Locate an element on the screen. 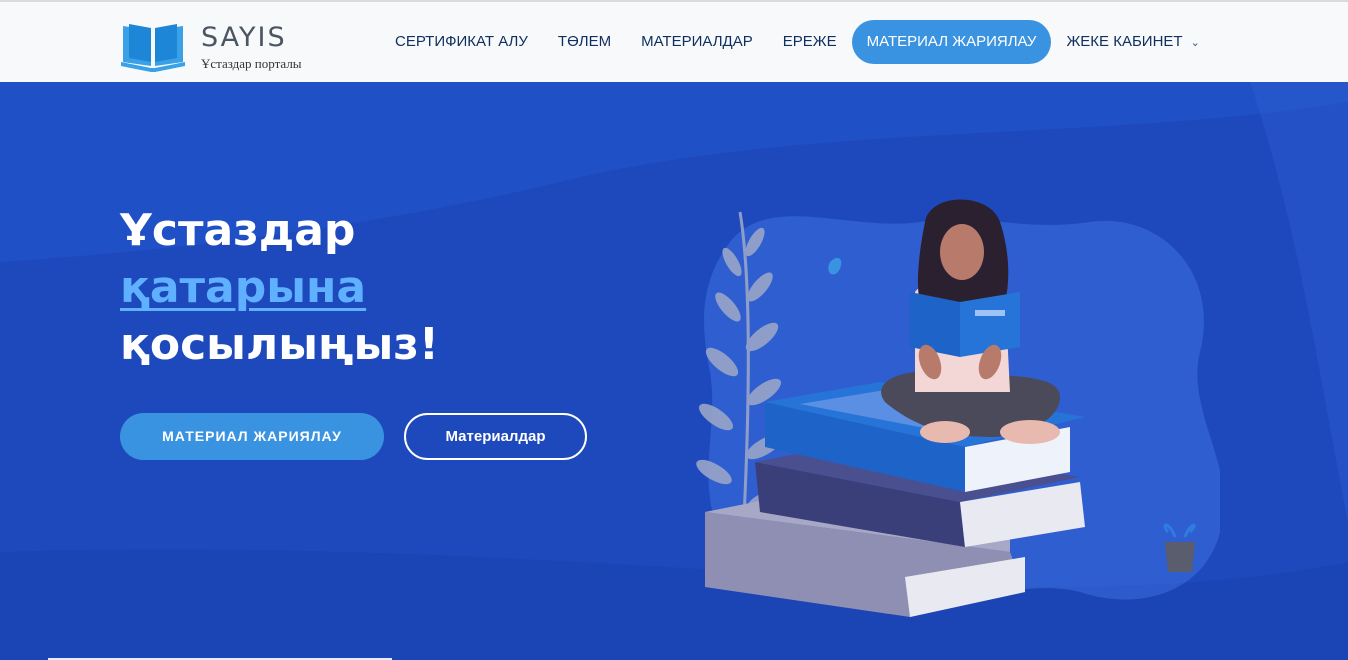  headline-line-1: Ұстаздар is located at coordinates (238, 230).